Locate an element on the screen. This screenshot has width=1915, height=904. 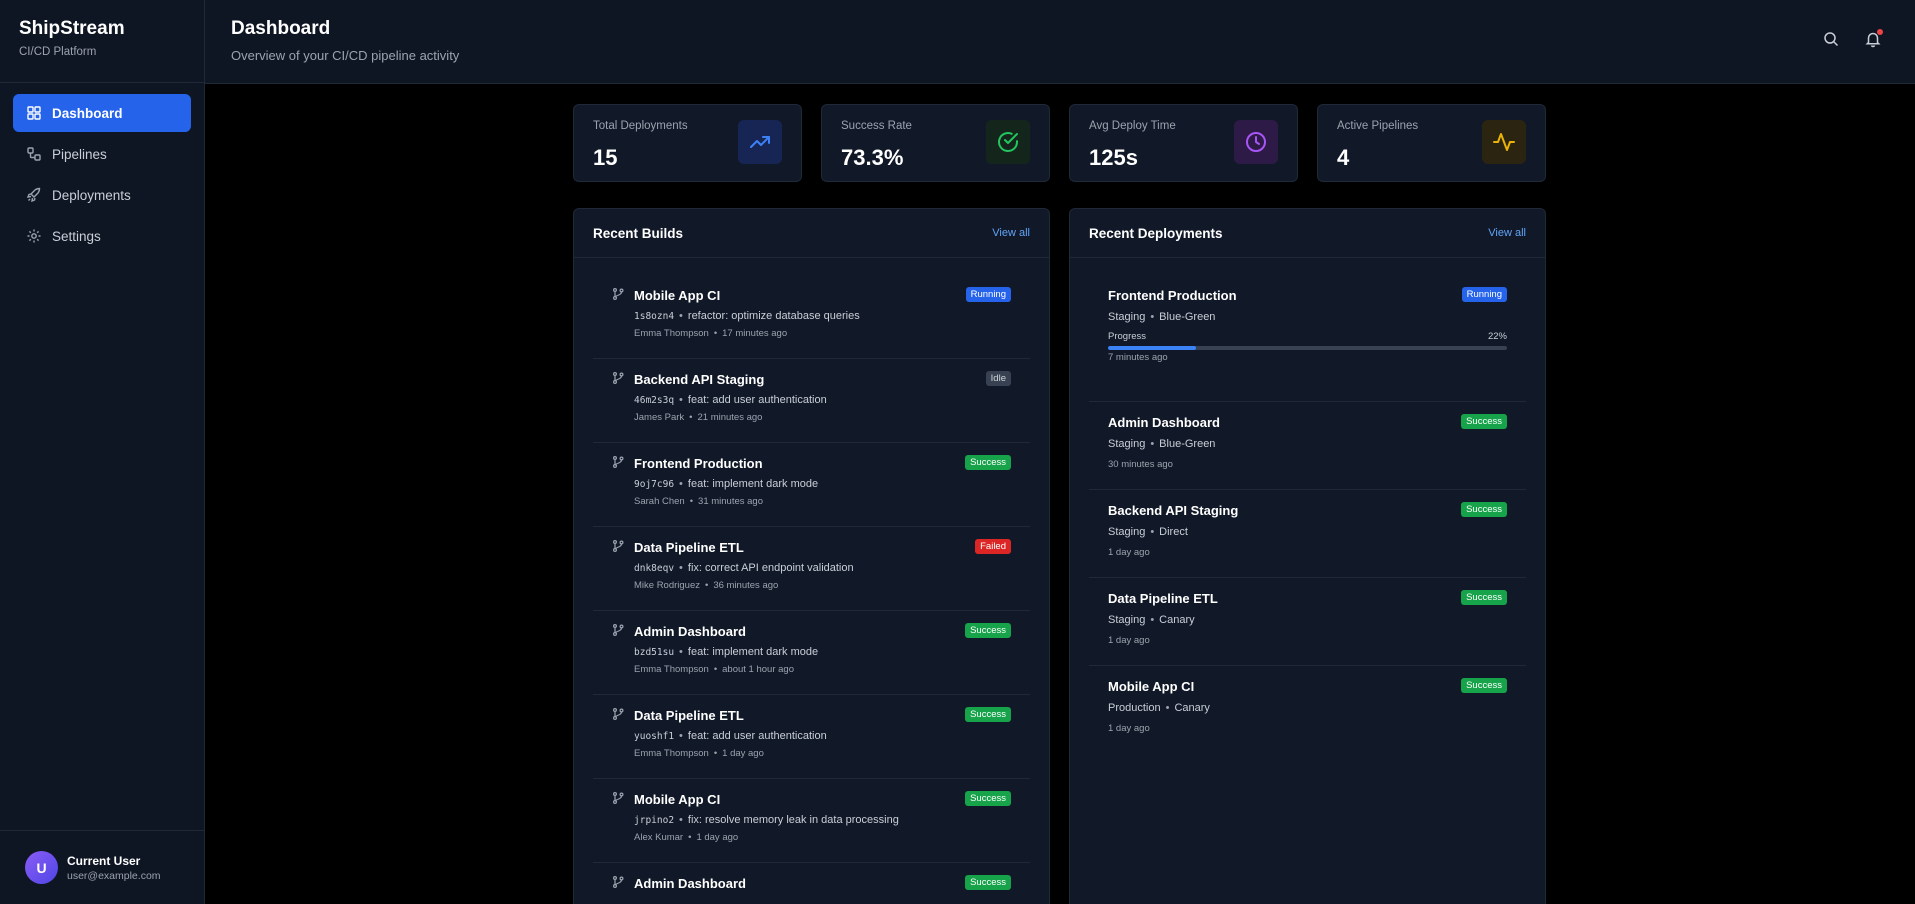
deployment-name: Data Pipeline ETL is located at coordinates (1163, 598).